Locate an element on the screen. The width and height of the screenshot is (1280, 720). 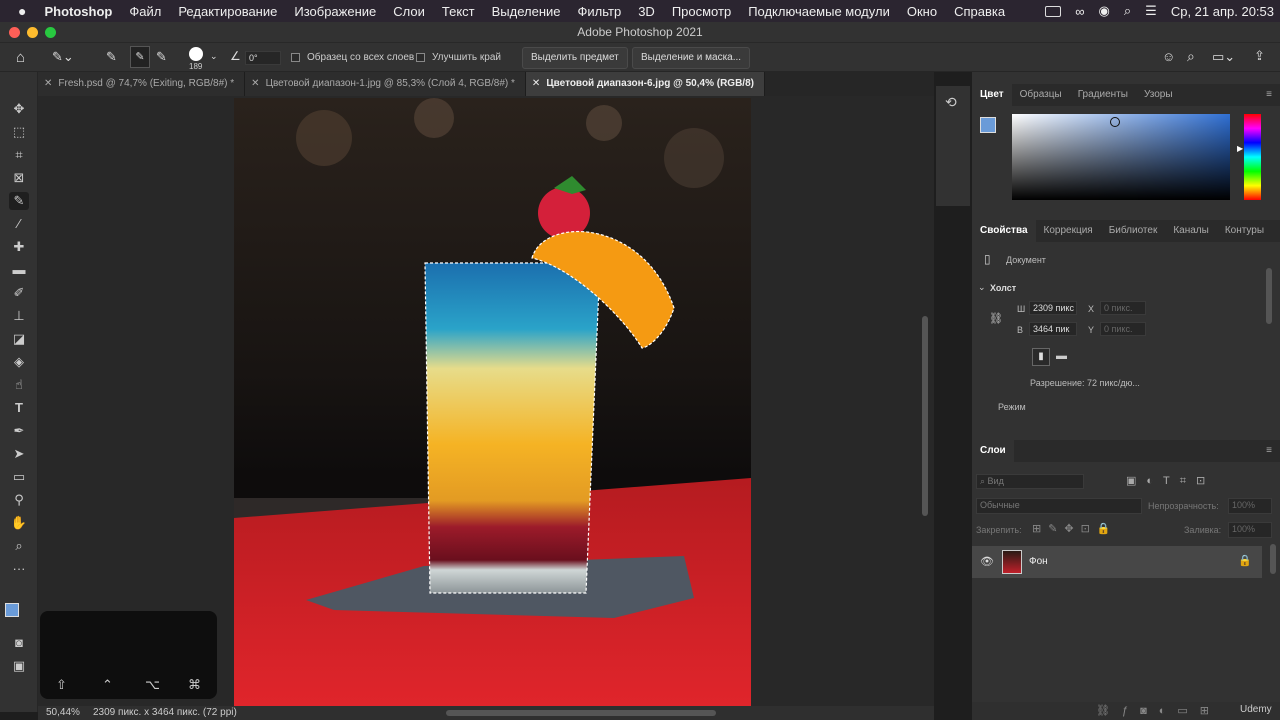
menu-window: Окно is located at coordinates (922, 11).